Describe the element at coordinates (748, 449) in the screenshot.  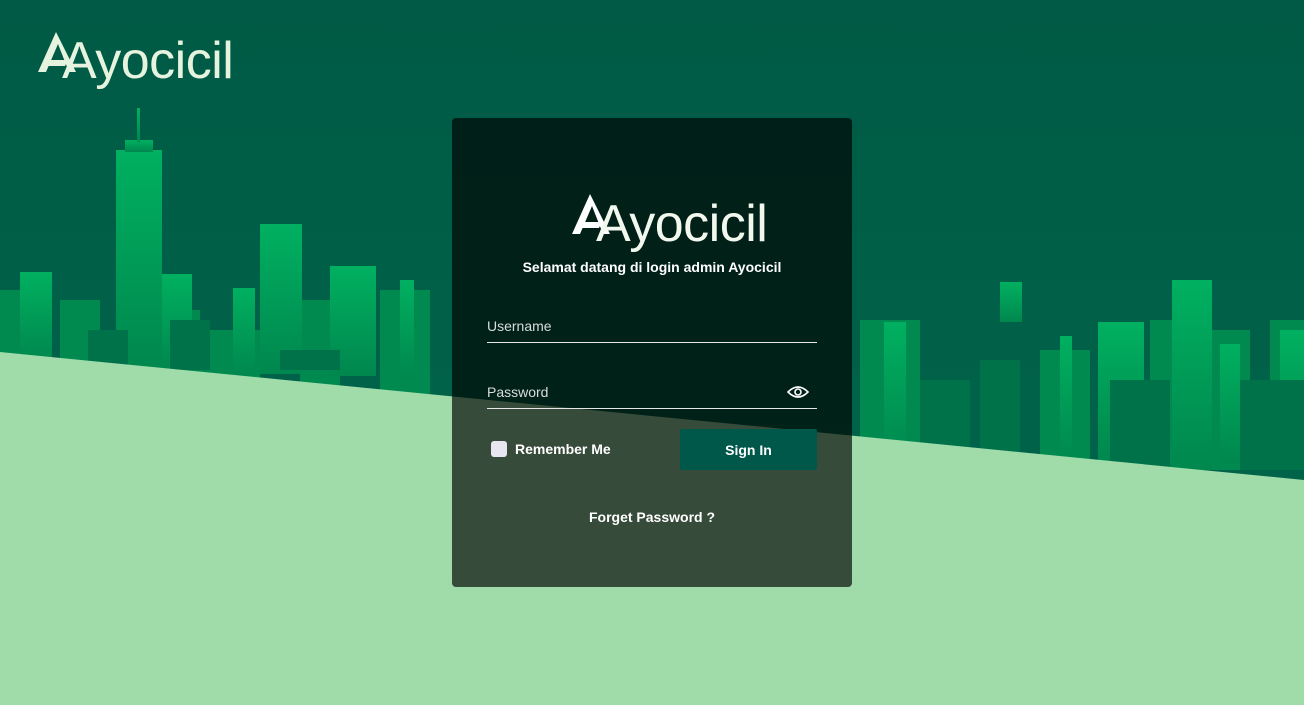
I see `sign-in-button: Sign In` at that location.